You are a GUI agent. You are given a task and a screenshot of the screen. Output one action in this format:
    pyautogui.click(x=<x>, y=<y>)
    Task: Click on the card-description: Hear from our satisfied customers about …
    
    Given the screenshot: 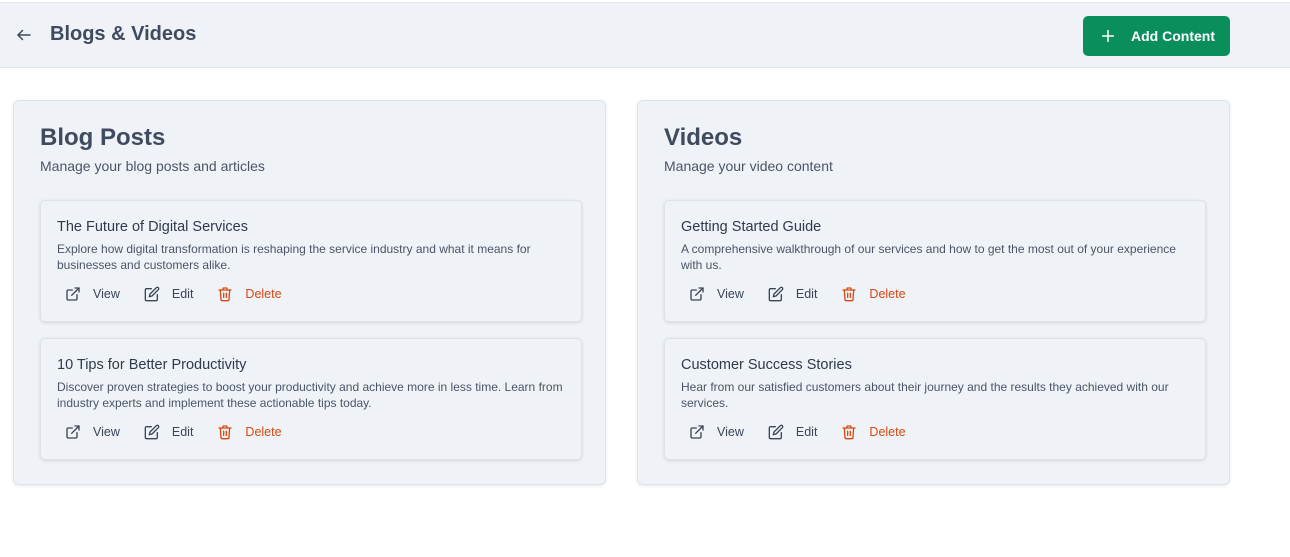 What is the action you would take?
    pyautogui.click(x=925, y=395)
    